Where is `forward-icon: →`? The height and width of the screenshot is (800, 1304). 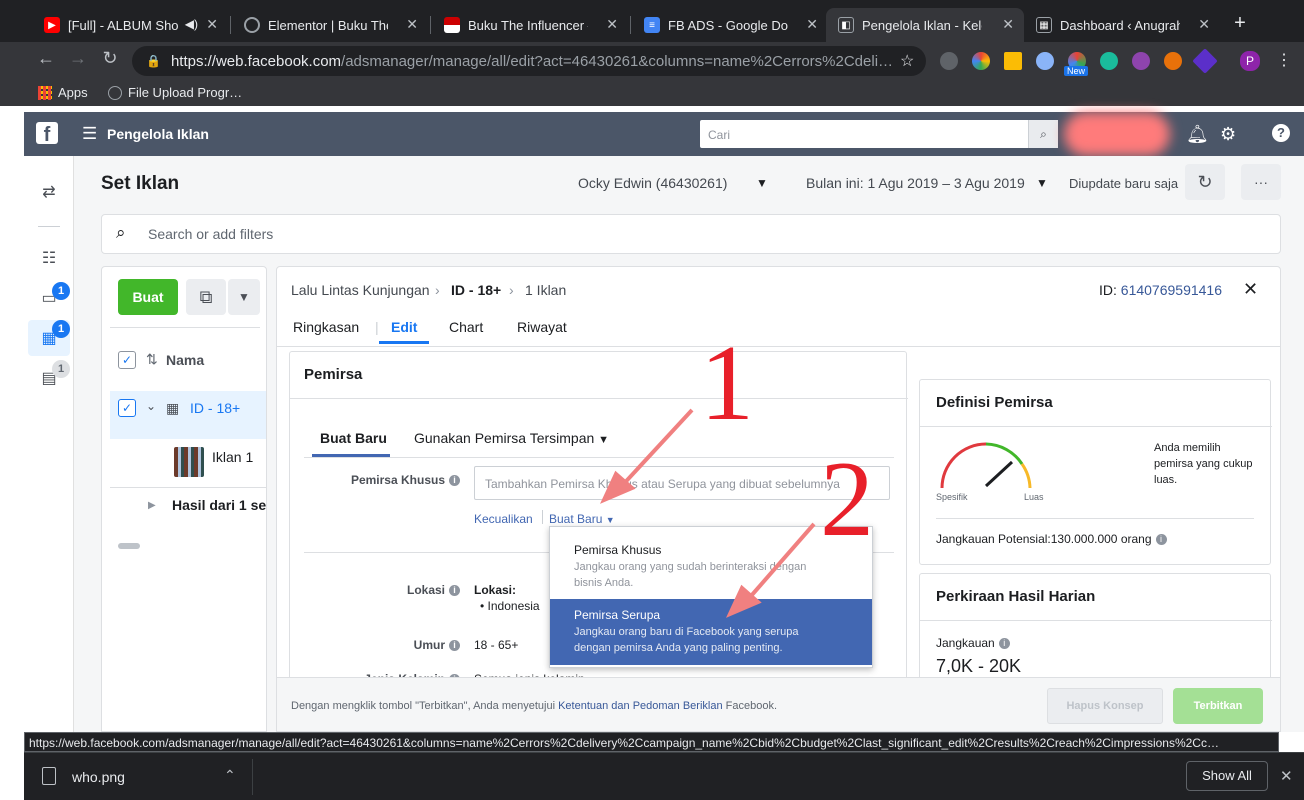
forward-icon: → is located at coordinates (78, 58).